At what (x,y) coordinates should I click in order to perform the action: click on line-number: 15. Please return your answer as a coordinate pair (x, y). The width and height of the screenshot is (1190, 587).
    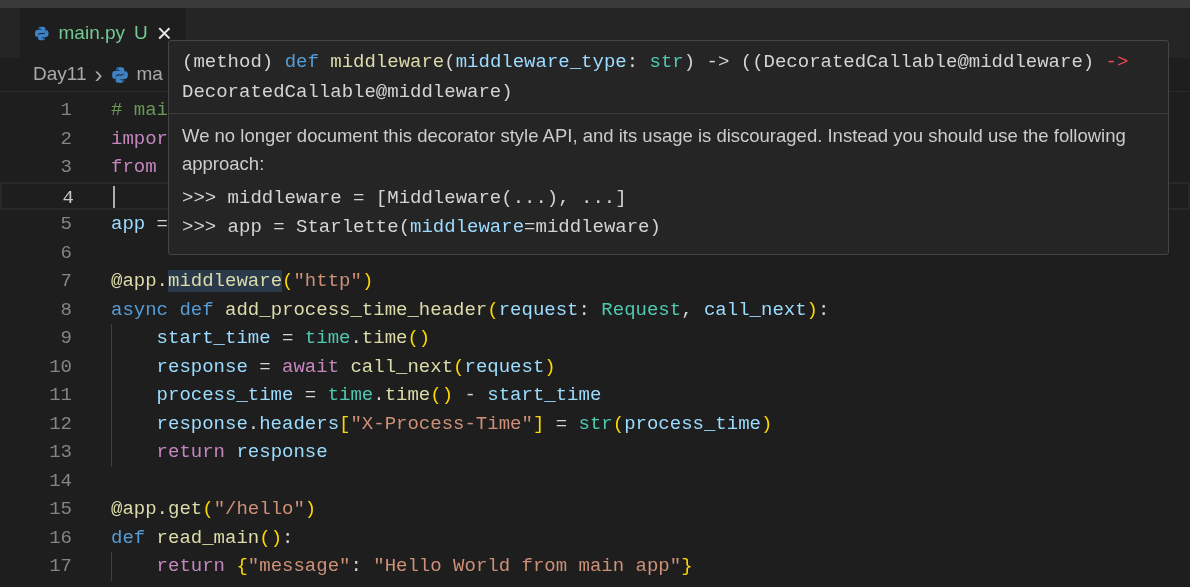
    Looking at the image, I should click on (60, 509).